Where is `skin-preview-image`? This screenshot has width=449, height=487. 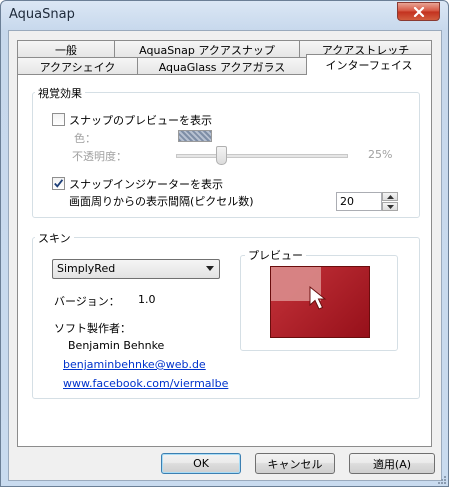 skin-preview-image is located at coordinates (320, 302).